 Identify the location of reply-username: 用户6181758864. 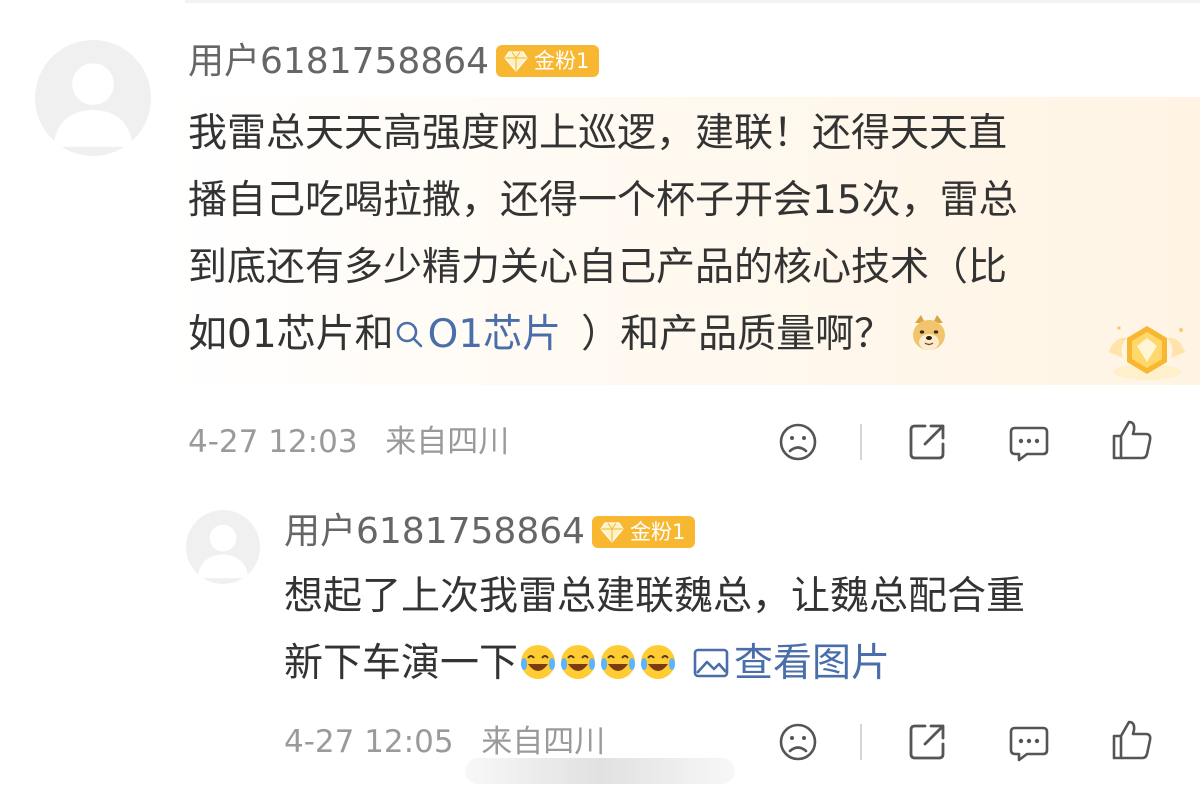
(434, 532).